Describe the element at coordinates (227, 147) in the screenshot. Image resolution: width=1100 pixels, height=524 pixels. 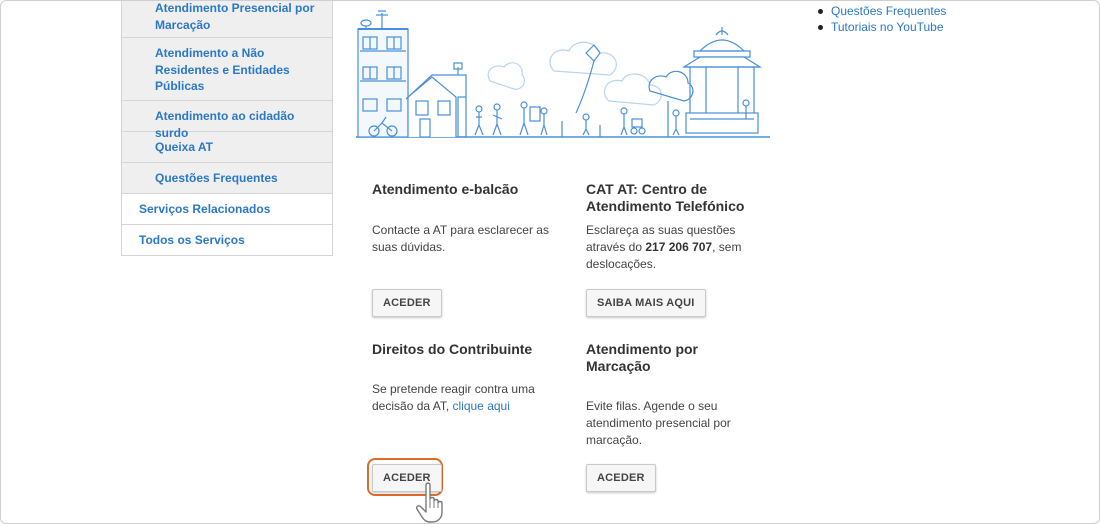
I see `sidebar-item-queixa-at: Queixa AT` at that location.